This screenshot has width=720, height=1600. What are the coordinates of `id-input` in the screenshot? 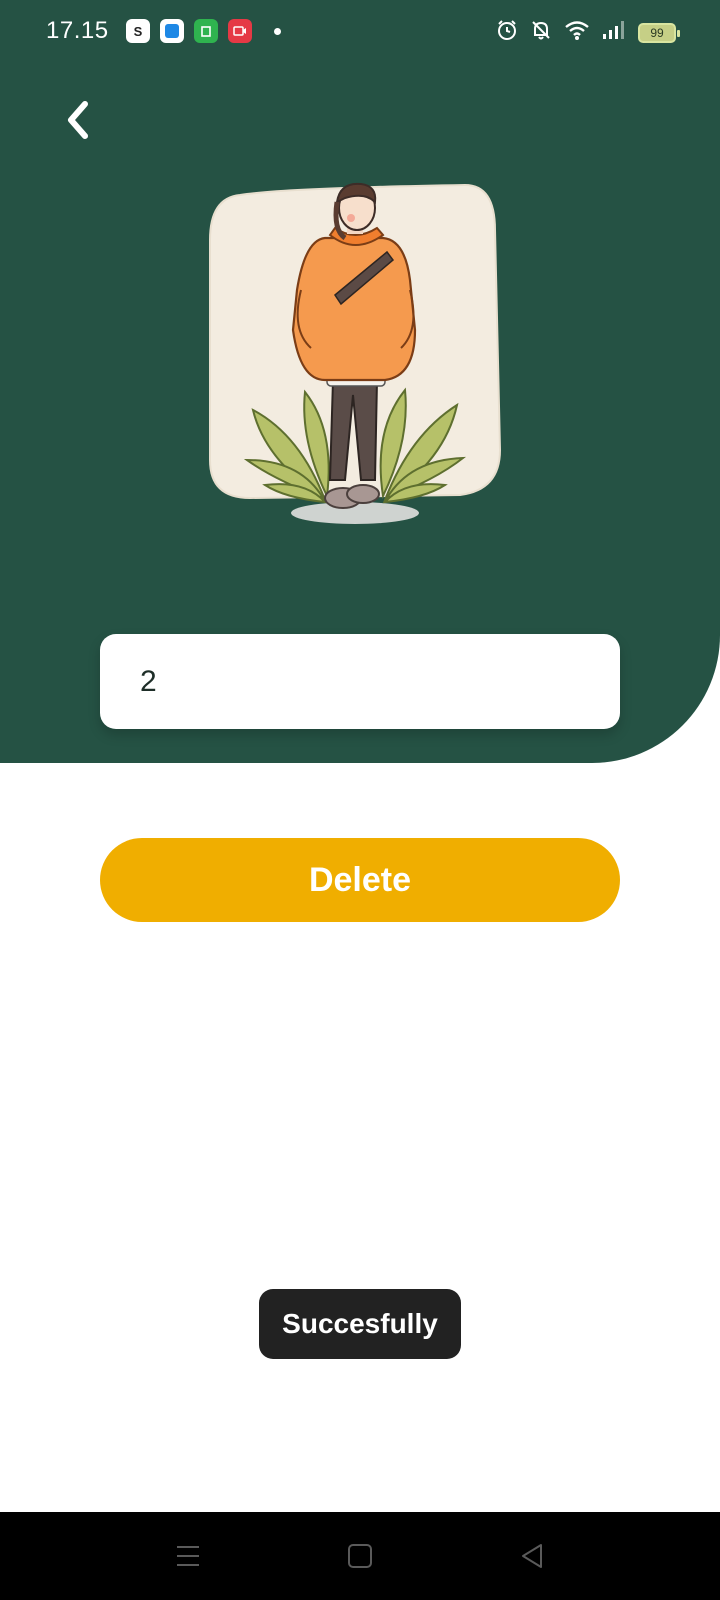 It's located at (360, 681).